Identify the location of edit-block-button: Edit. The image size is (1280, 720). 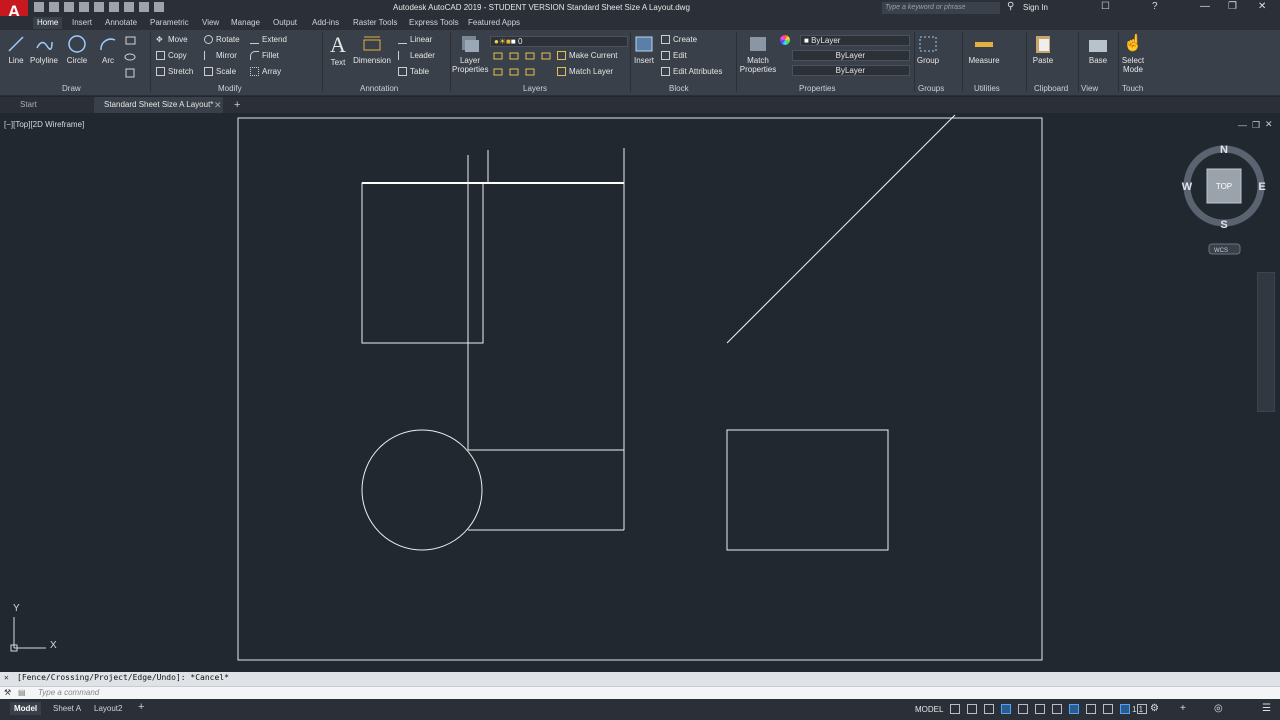
(674, 56).